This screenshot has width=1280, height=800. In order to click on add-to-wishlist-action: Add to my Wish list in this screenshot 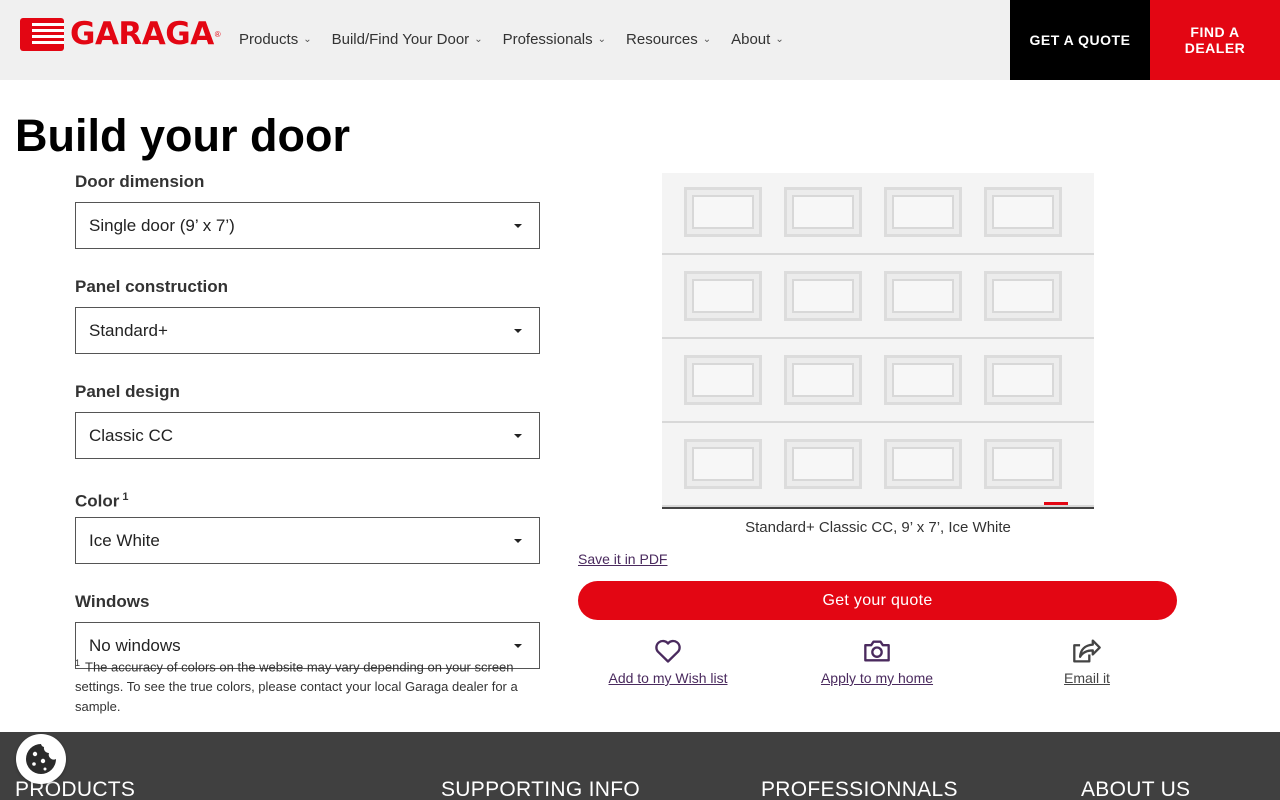, I will do `click(668, 663)`.